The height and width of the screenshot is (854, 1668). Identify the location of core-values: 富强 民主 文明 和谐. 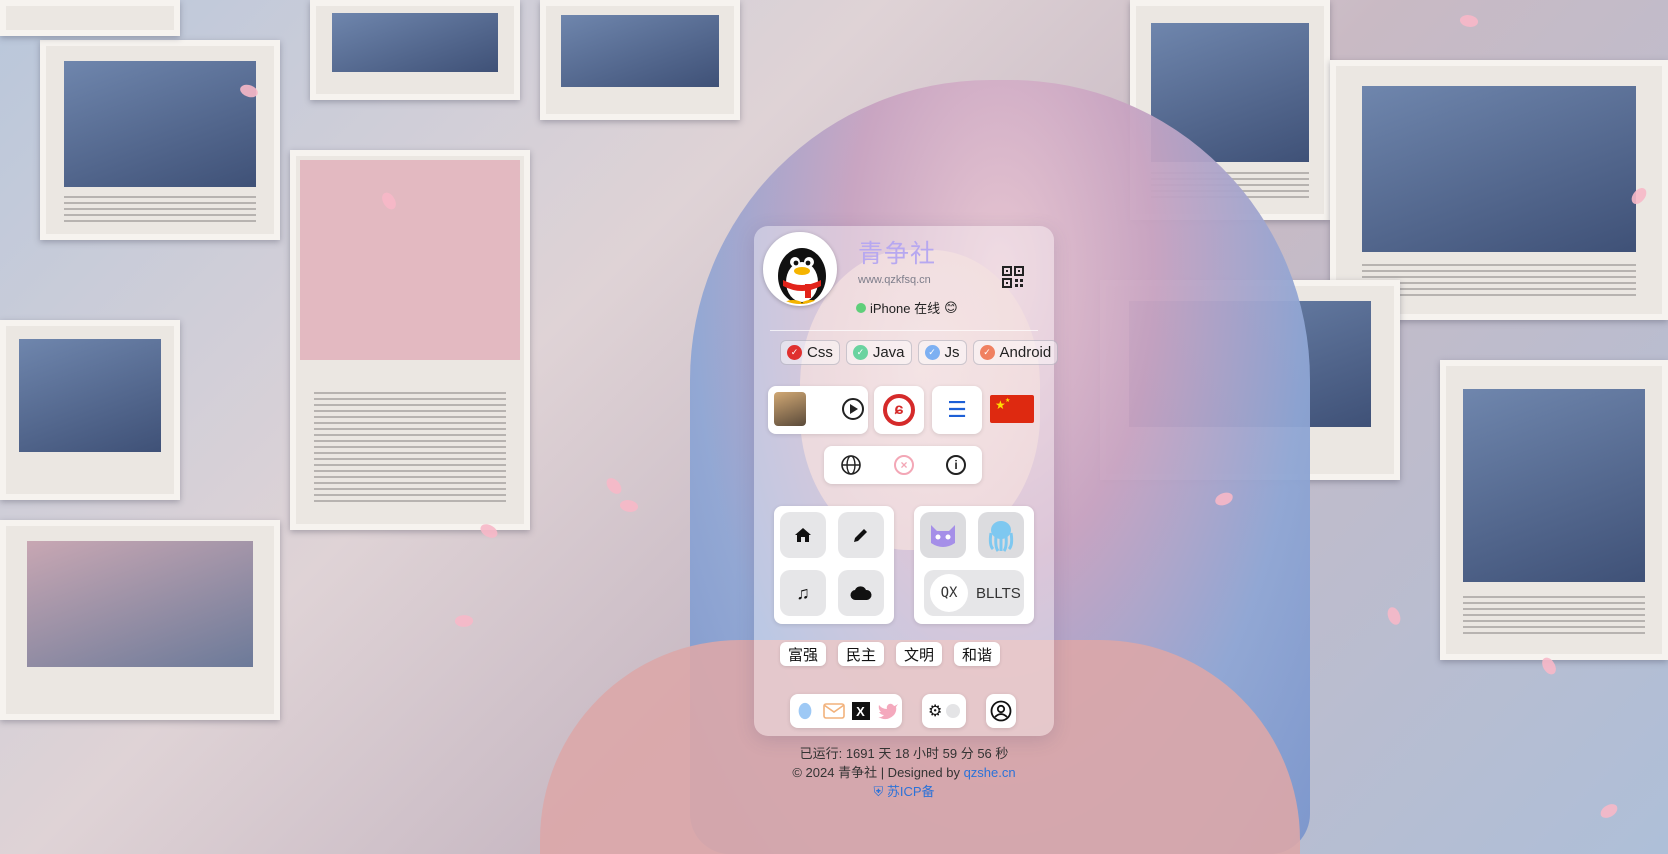
(890, 654).